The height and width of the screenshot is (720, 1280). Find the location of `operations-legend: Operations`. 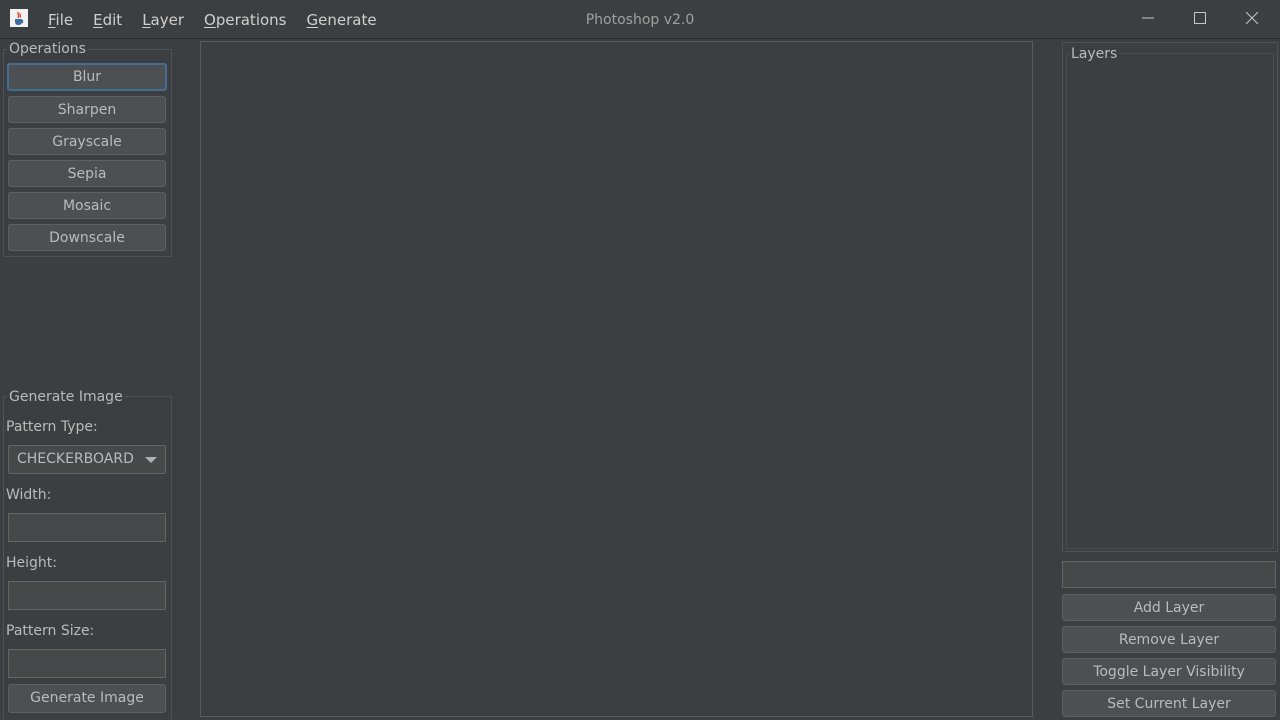

operations-legend: Operations is located at coordinates (47, 49).